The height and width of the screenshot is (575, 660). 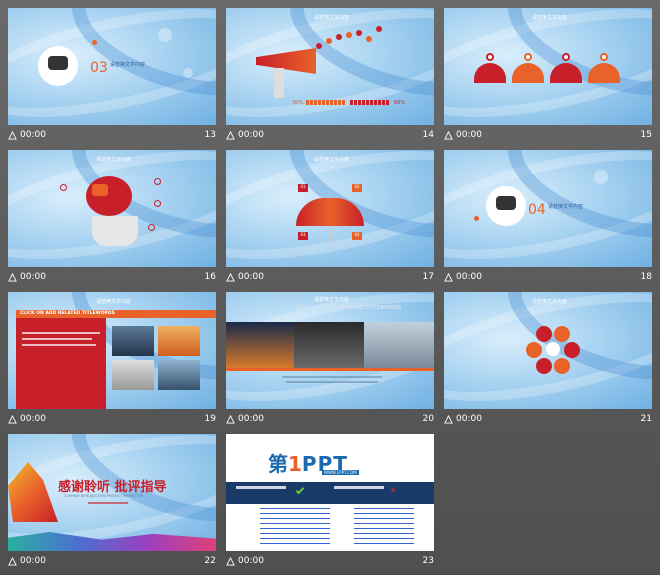 I want to click on slide-thumb-19: 请替换文字内容 CLICK ON ADD RELATED TITLEWORDS, so click(x=112, y=350).